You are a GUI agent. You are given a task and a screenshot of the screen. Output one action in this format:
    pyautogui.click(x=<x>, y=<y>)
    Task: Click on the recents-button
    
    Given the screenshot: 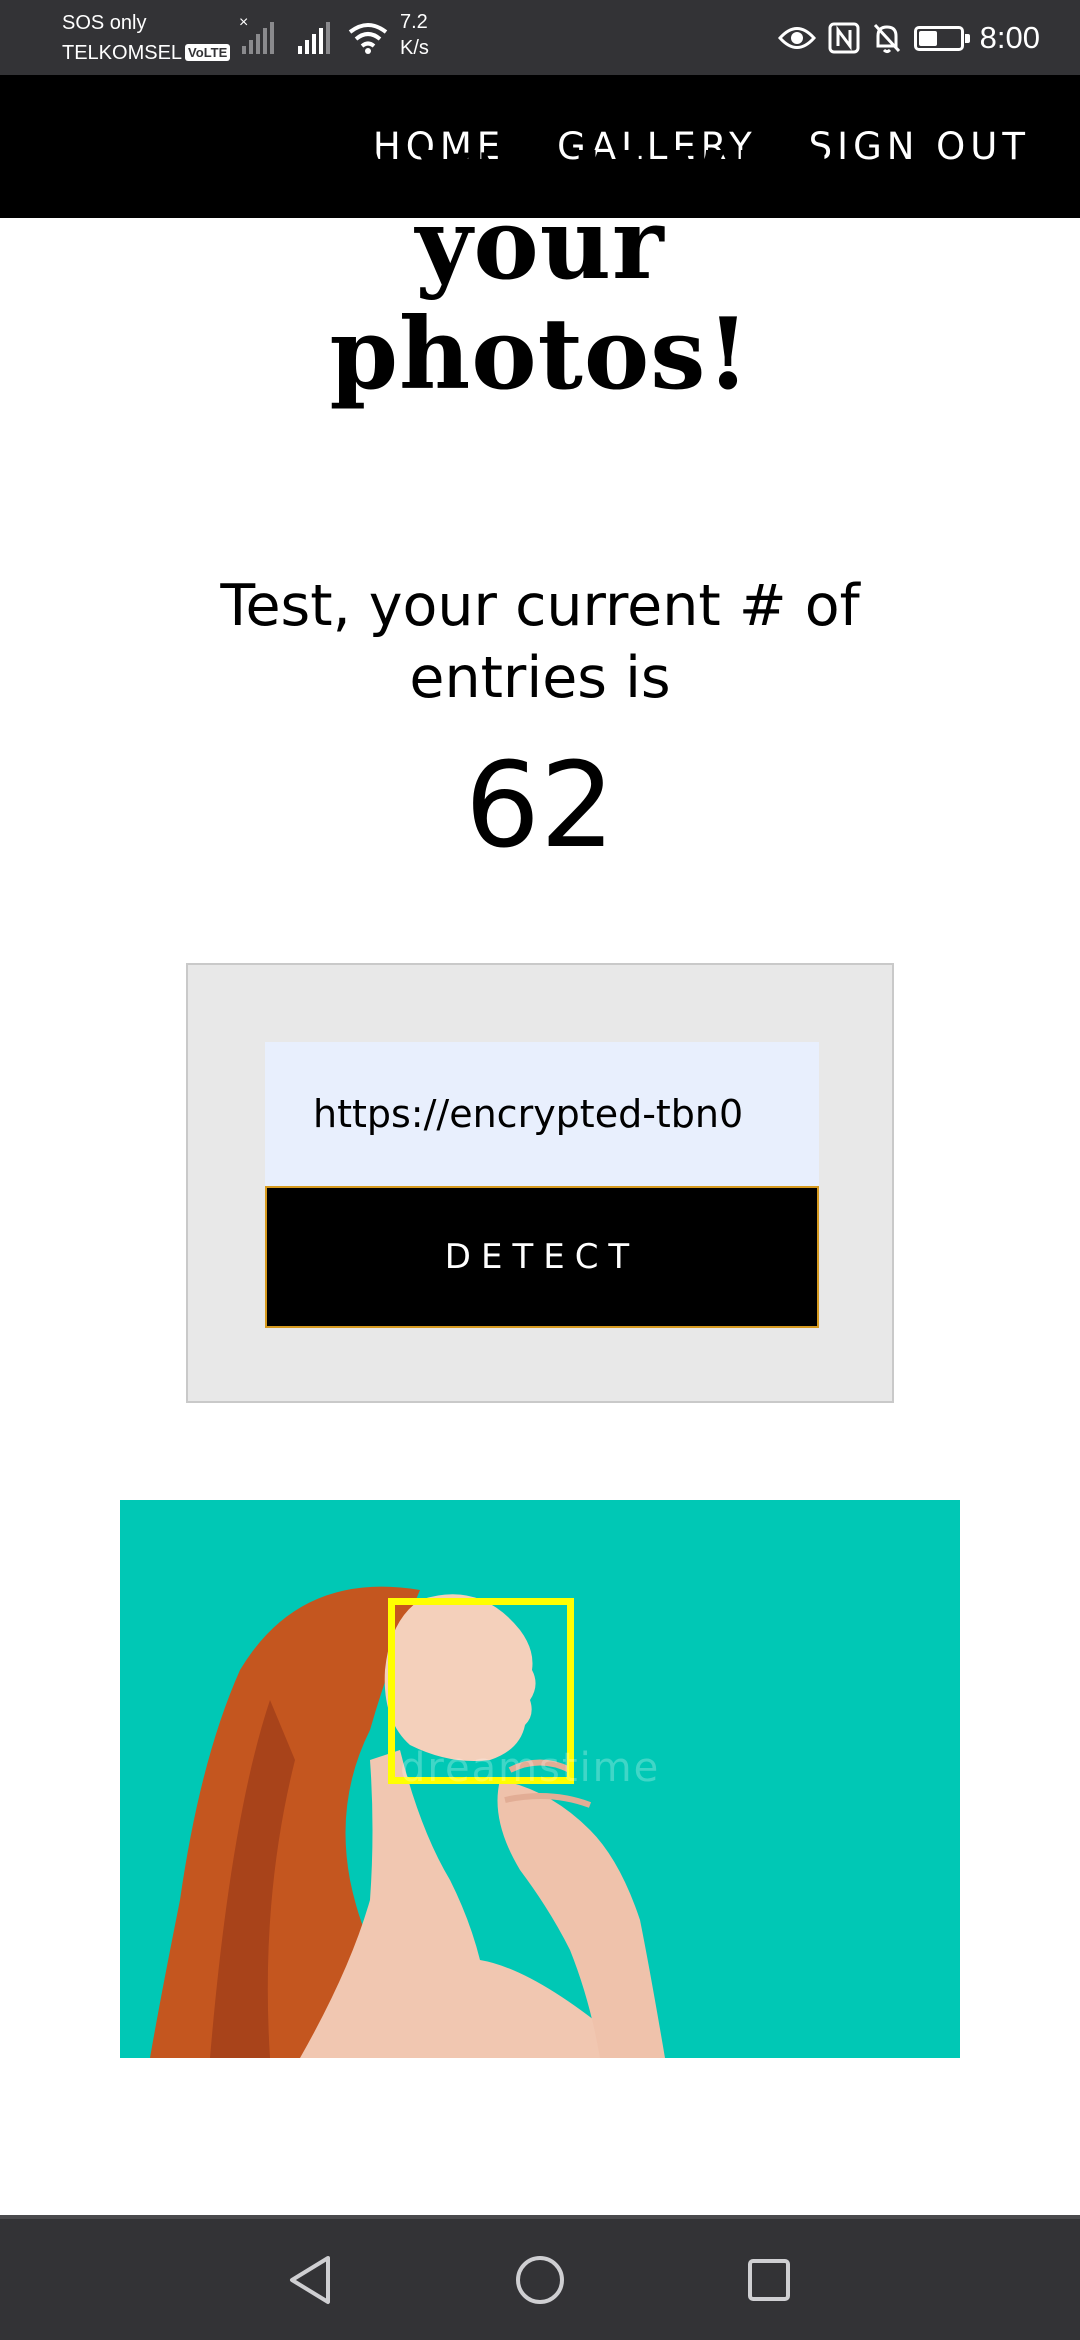 What is the action you would take?
    pyautogui.click(x=769, y=2279)
    